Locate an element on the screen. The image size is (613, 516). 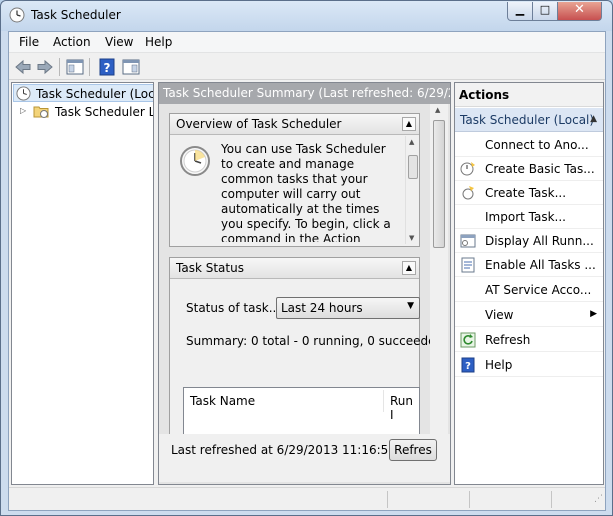
menu-action: Action is located at coordinates (72, 42).